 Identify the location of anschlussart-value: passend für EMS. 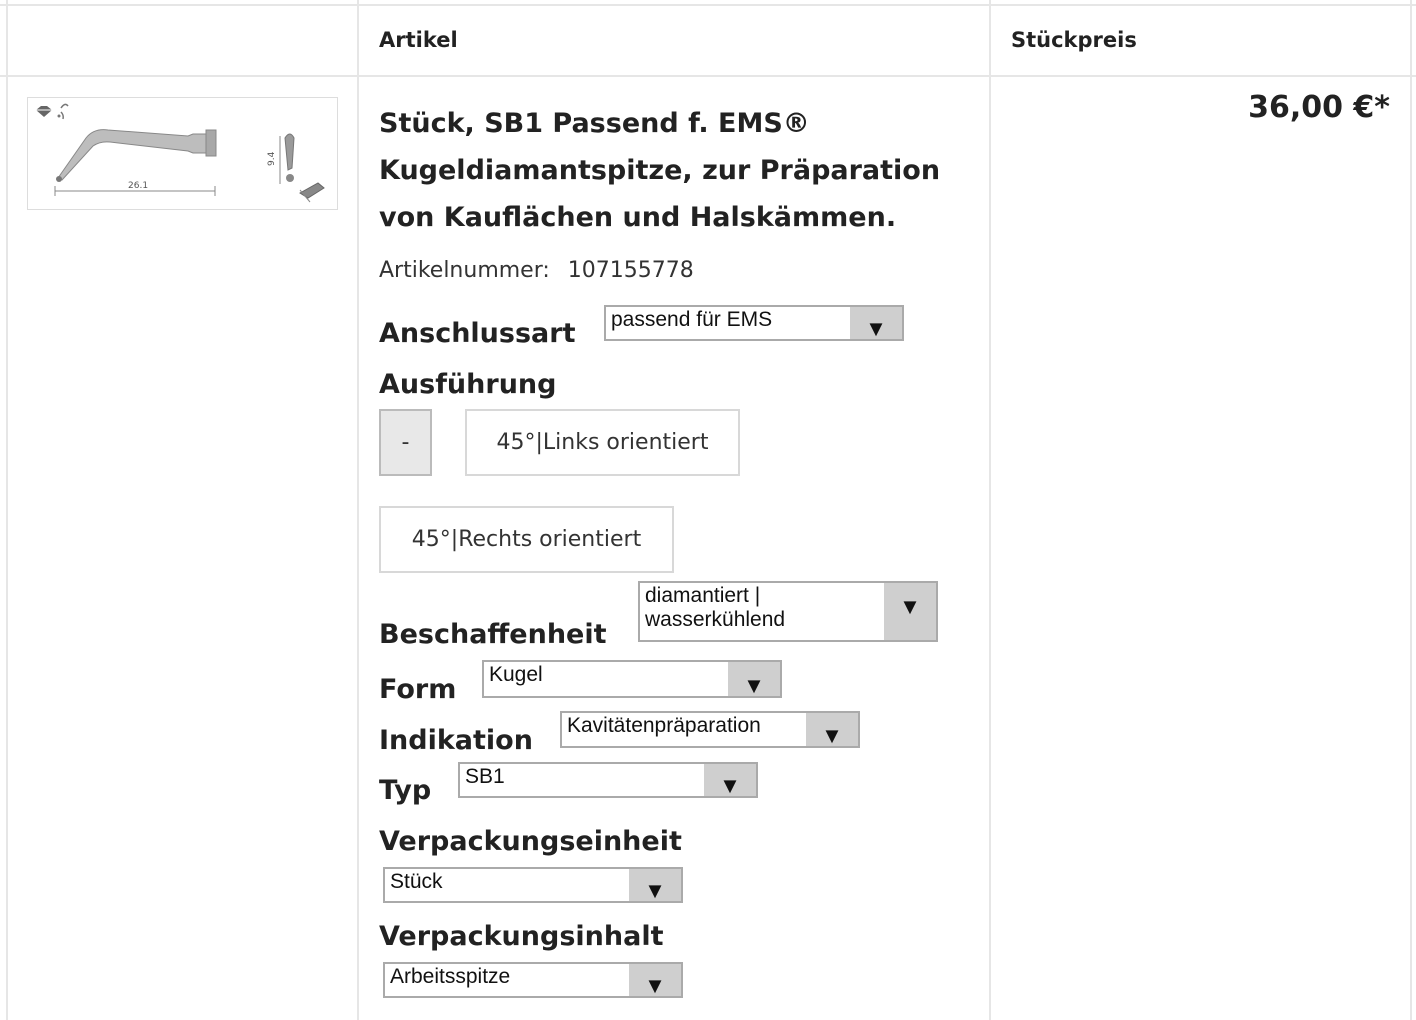
(692, 319).